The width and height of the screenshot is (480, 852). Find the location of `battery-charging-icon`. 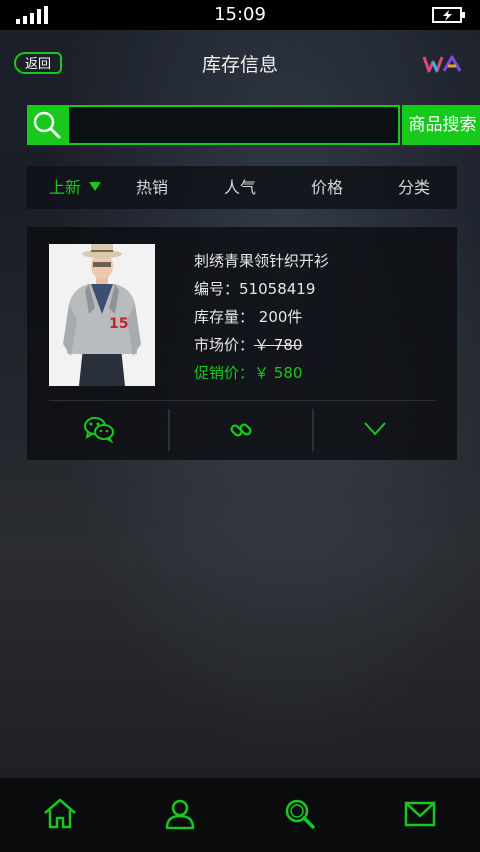

battery-charging-icon is located at coordinates (448, 15).